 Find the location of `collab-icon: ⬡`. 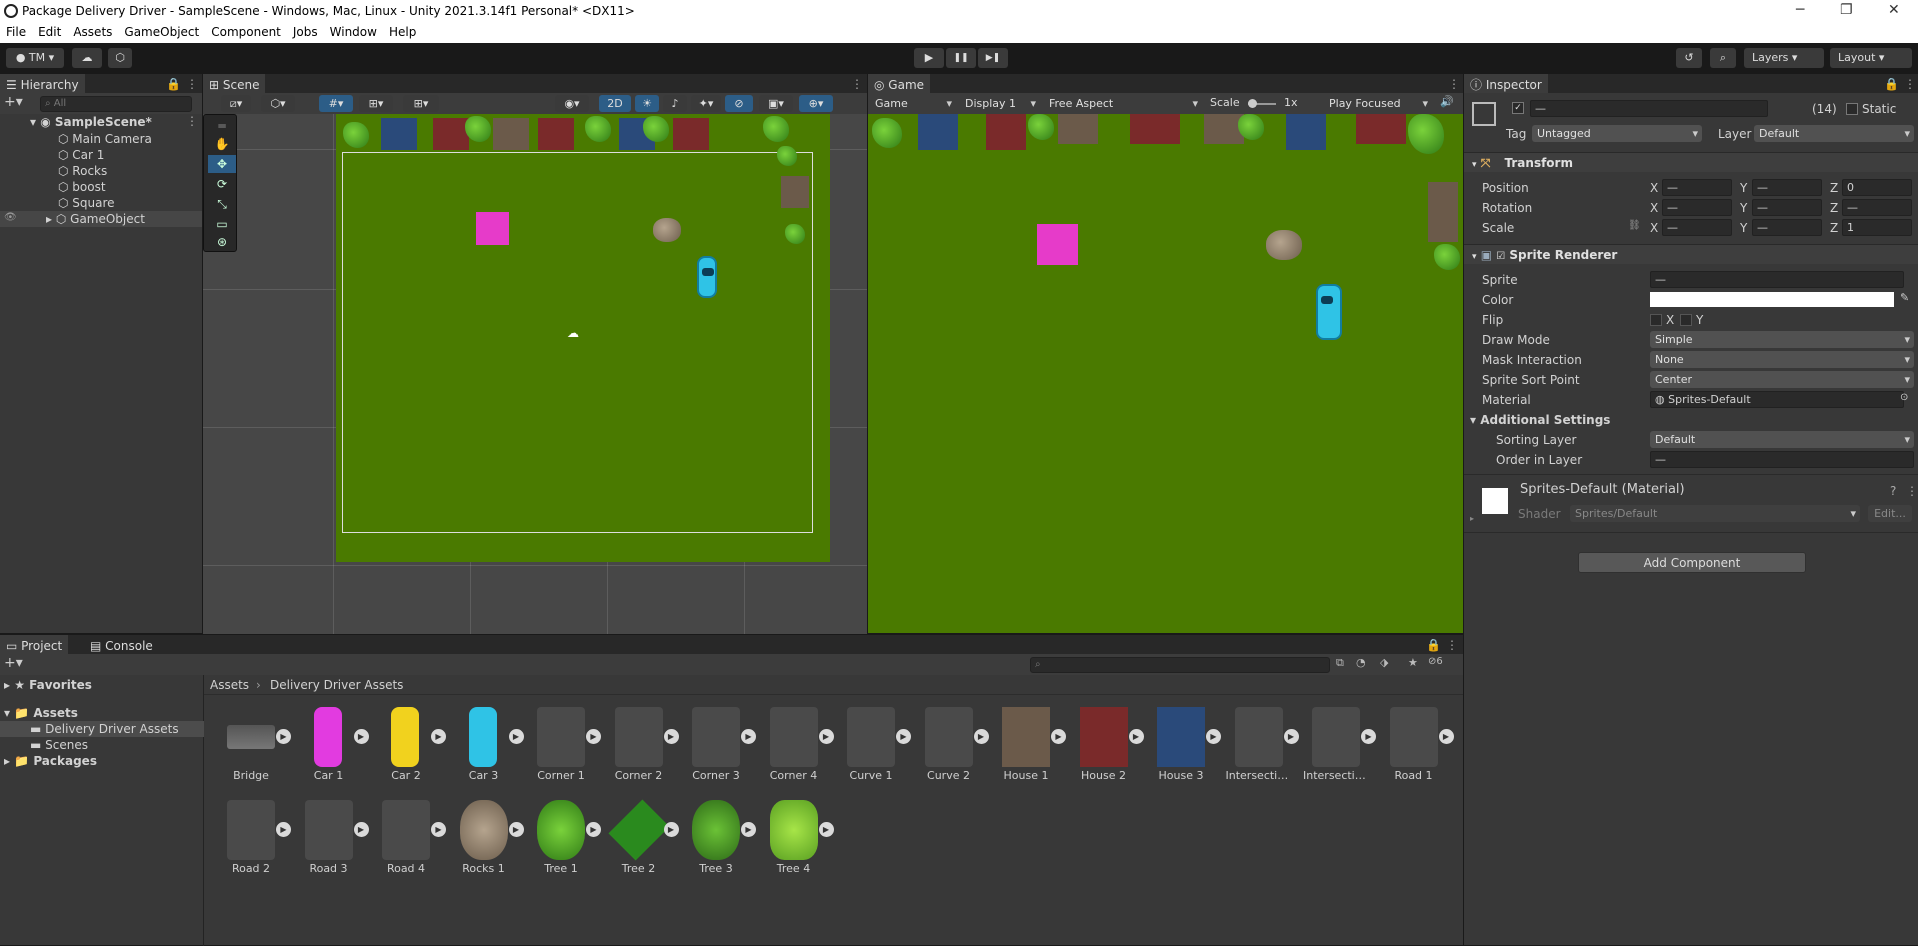

collab-icon: ⬡ is located at coordinates (120, 58).